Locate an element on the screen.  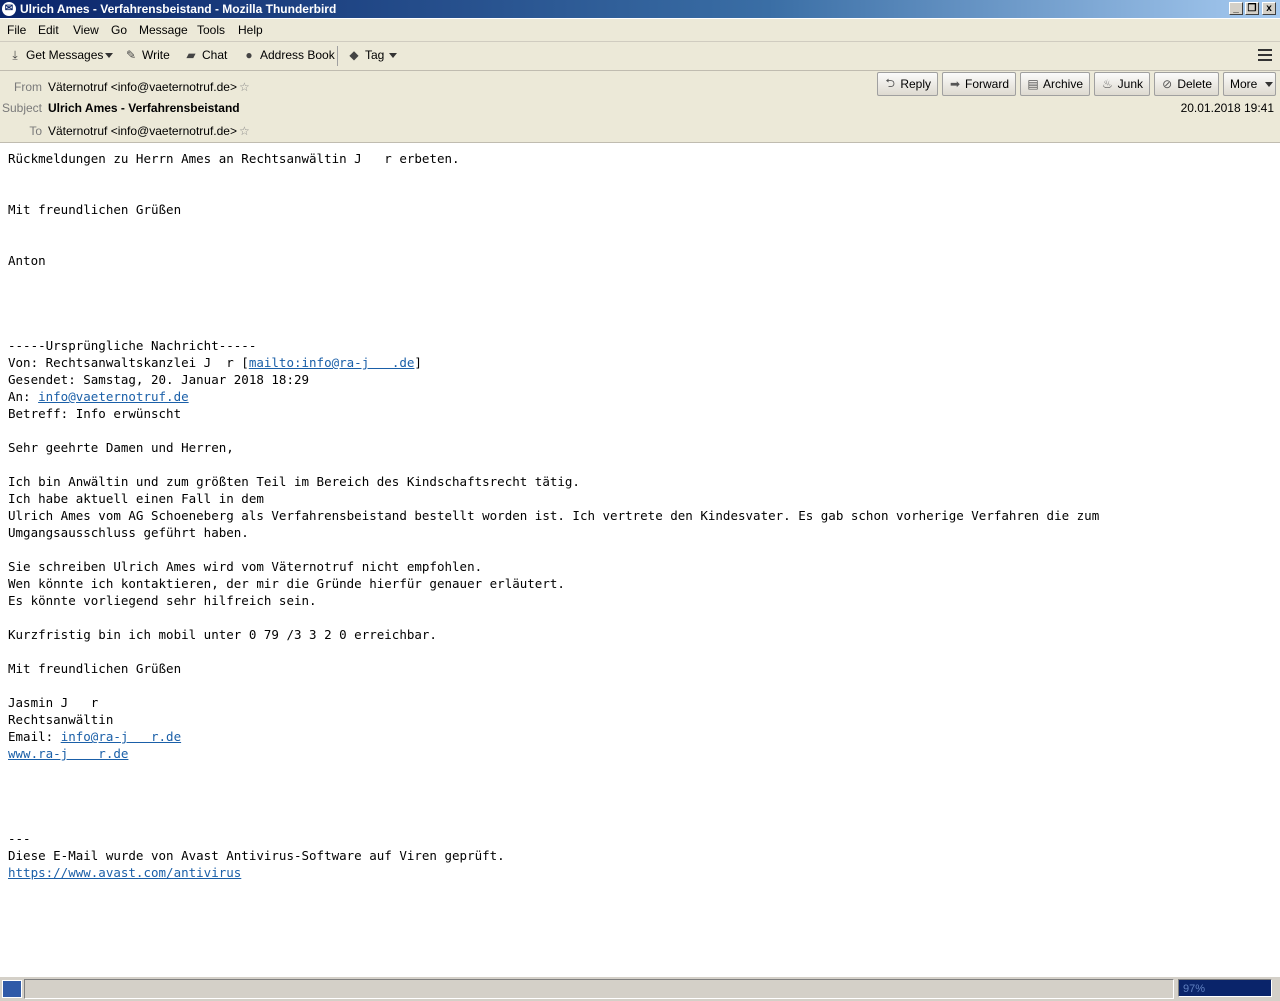
thunderbird-icon: ✉ is located at coordinates (9, 9).